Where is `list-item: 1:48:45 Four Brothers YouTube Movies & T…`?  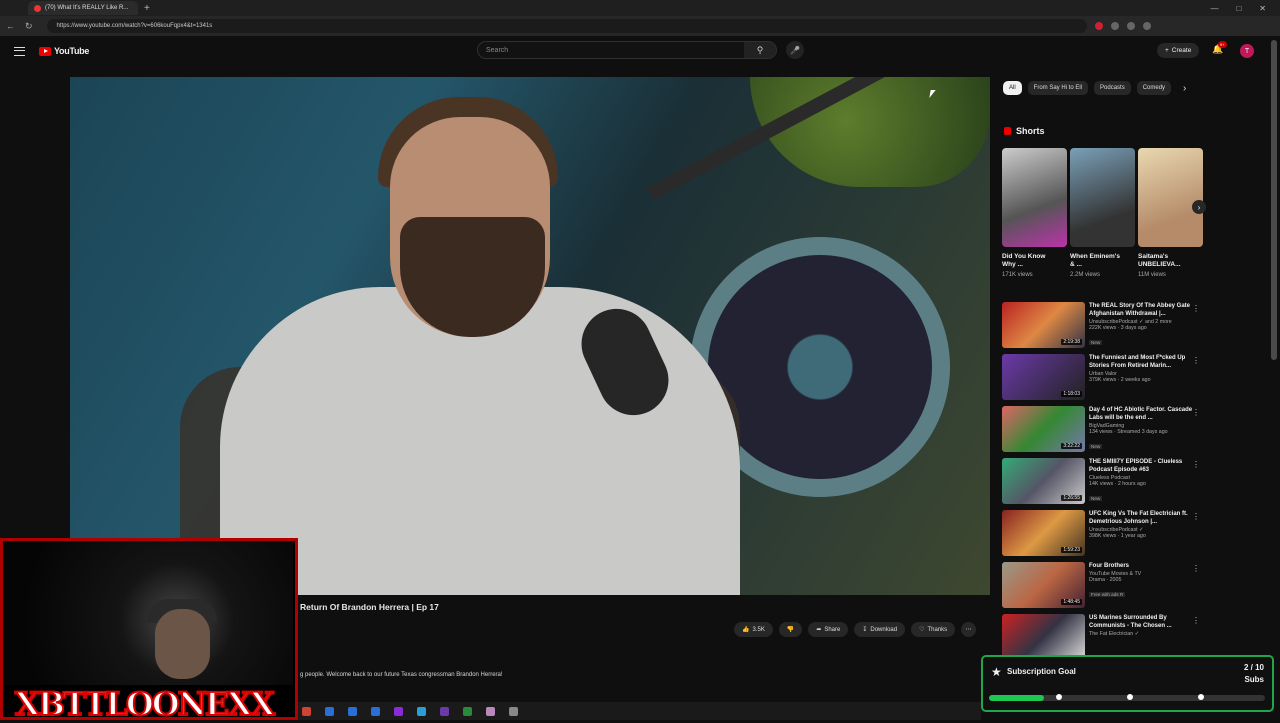
list-item: 1:48:45 Four Brothers YouTube Movies & T… is located at coordinates (1102, 588).